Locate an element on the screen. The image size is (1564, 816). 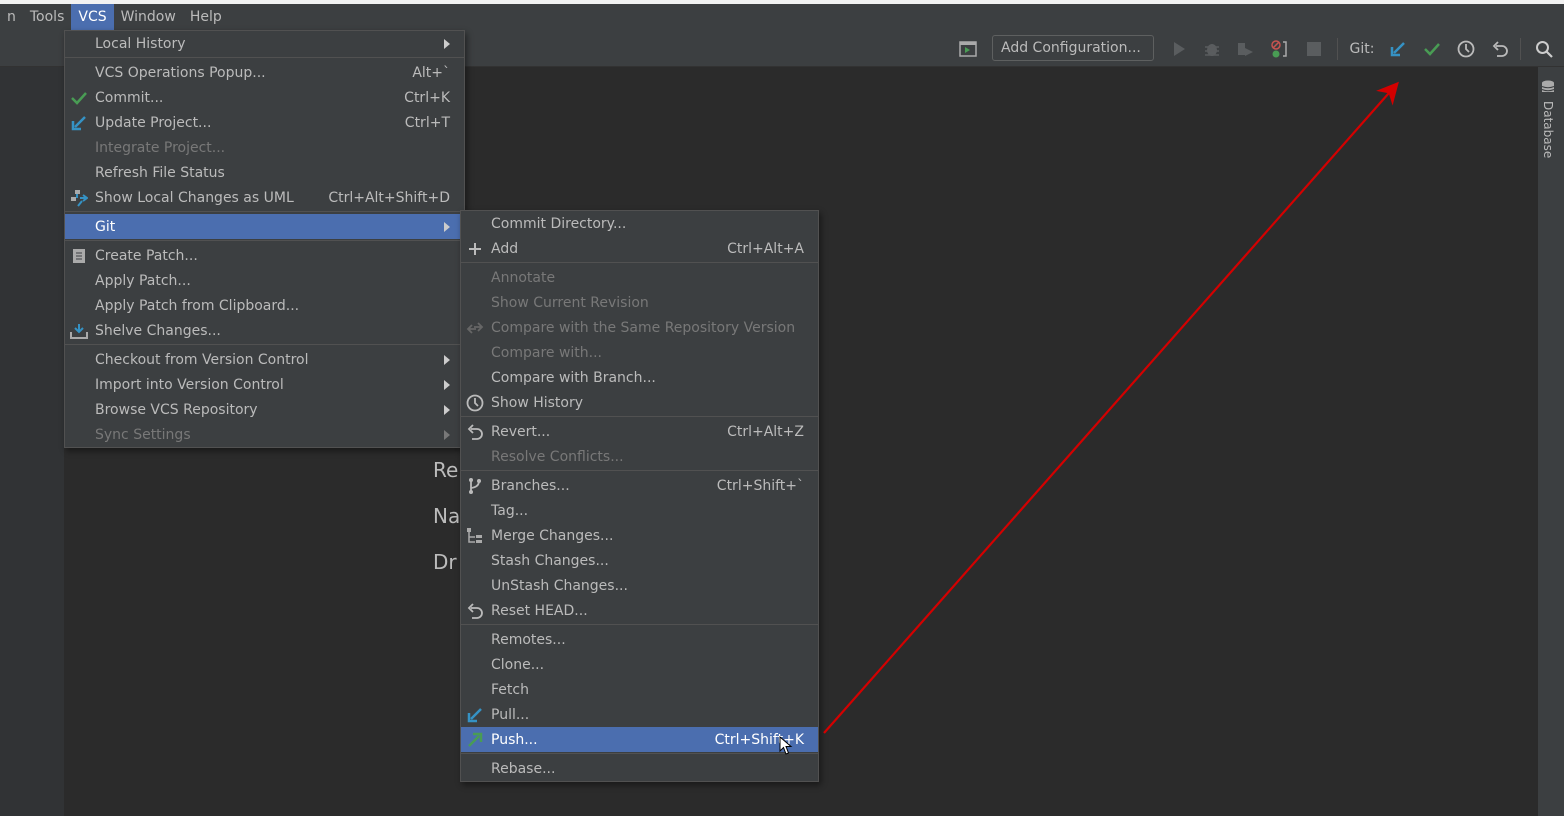
menu-item-import-into-version-control: Import into Version Control is located at coordinates (264, 384).